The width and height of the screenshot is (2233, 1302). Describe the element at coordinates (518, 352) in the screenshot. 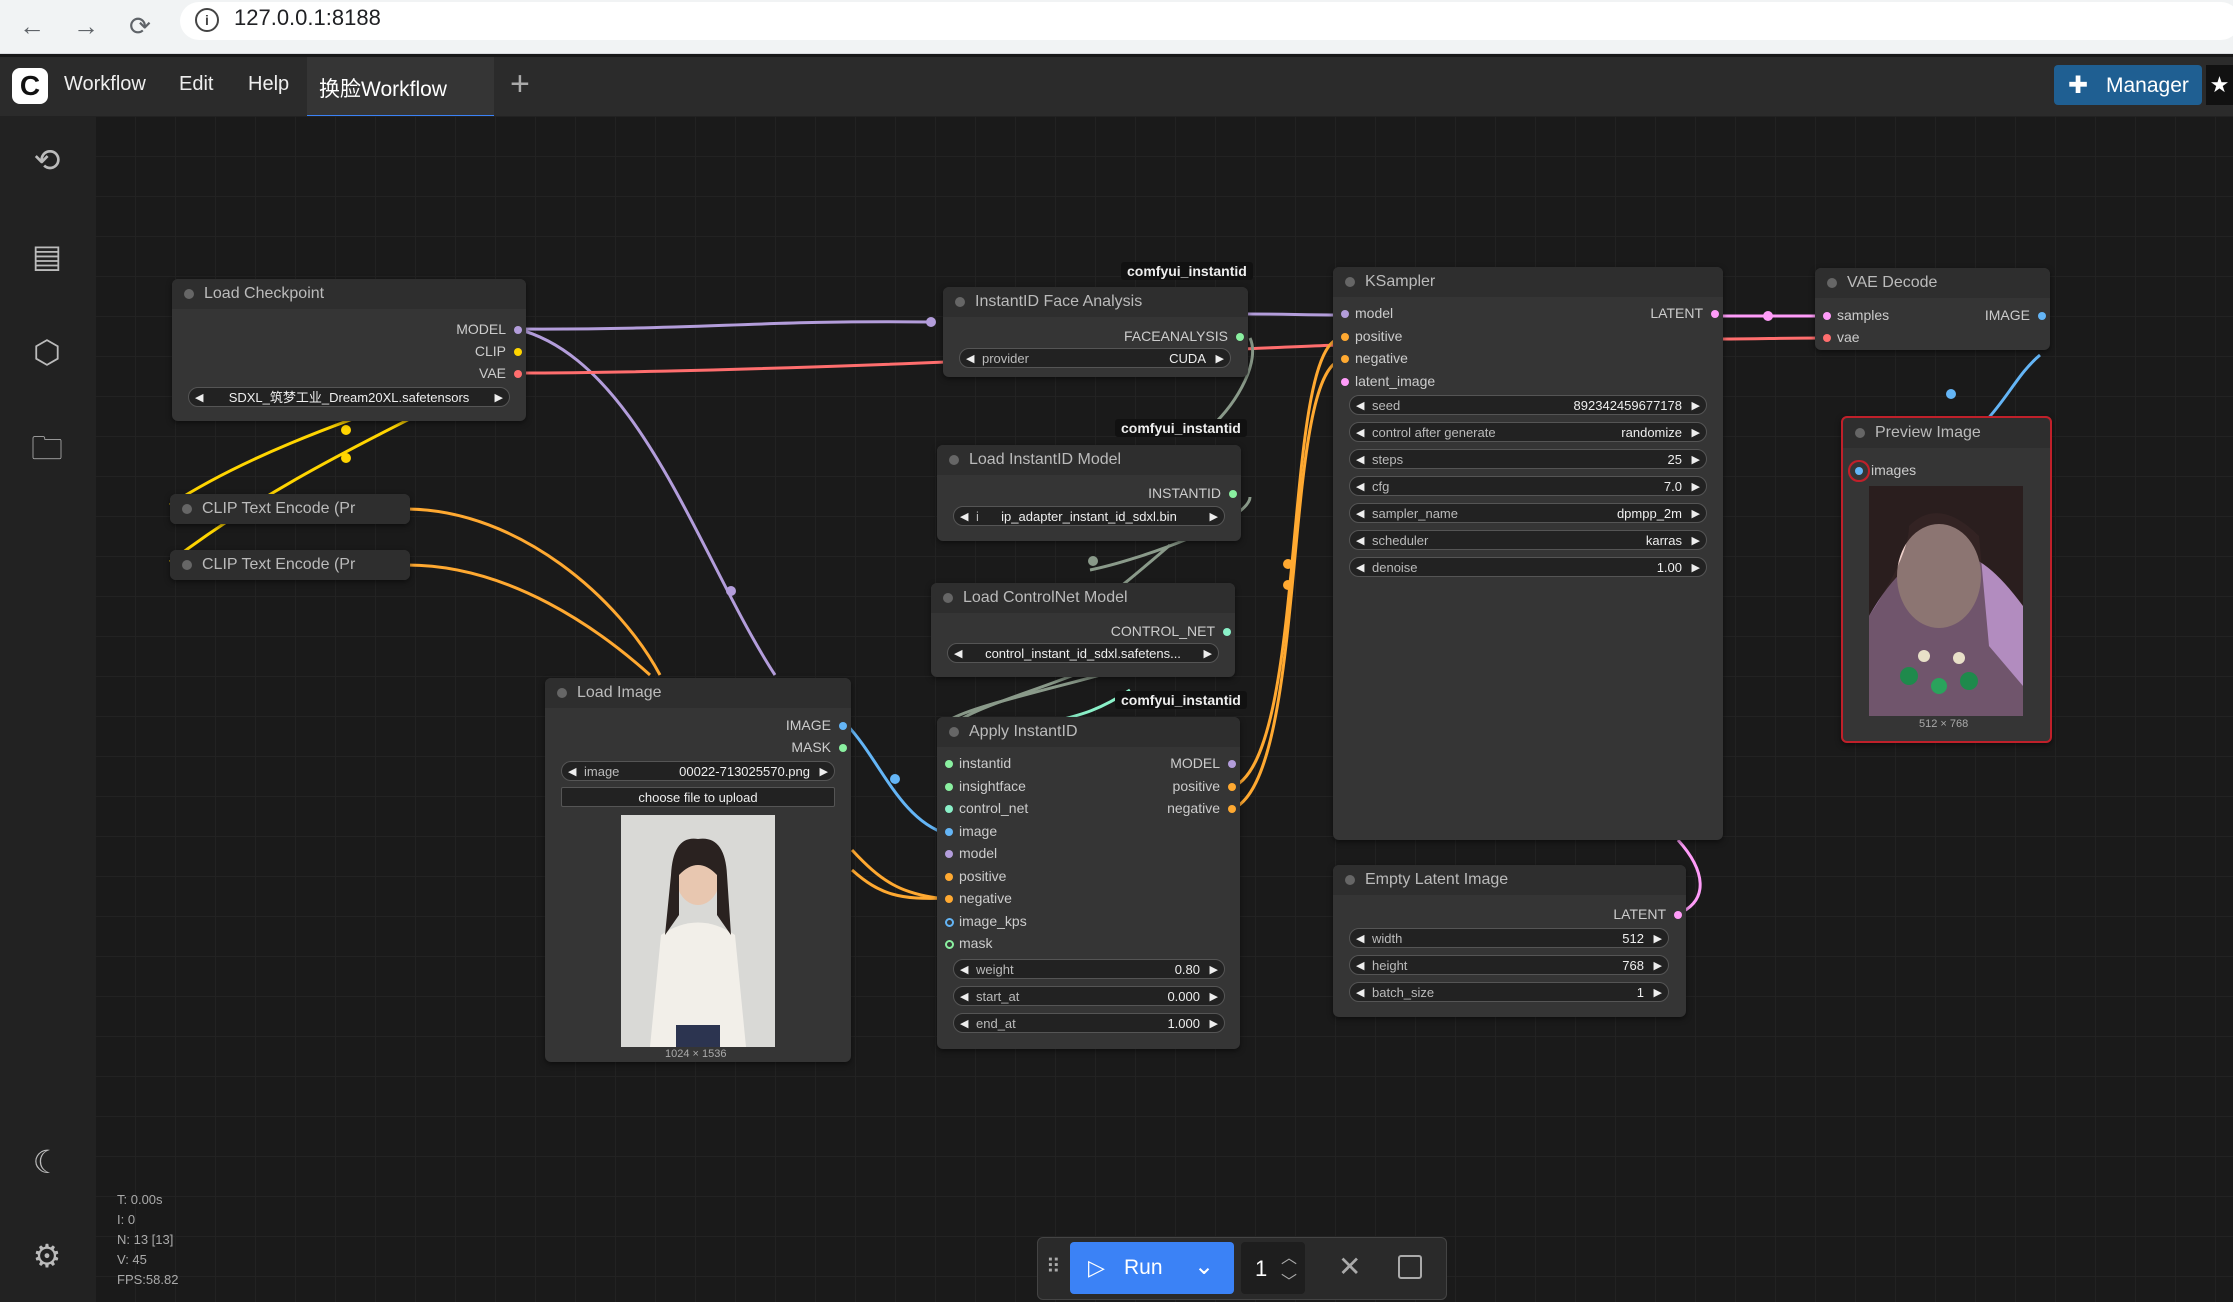

I see `output-clip-pin` at that location.